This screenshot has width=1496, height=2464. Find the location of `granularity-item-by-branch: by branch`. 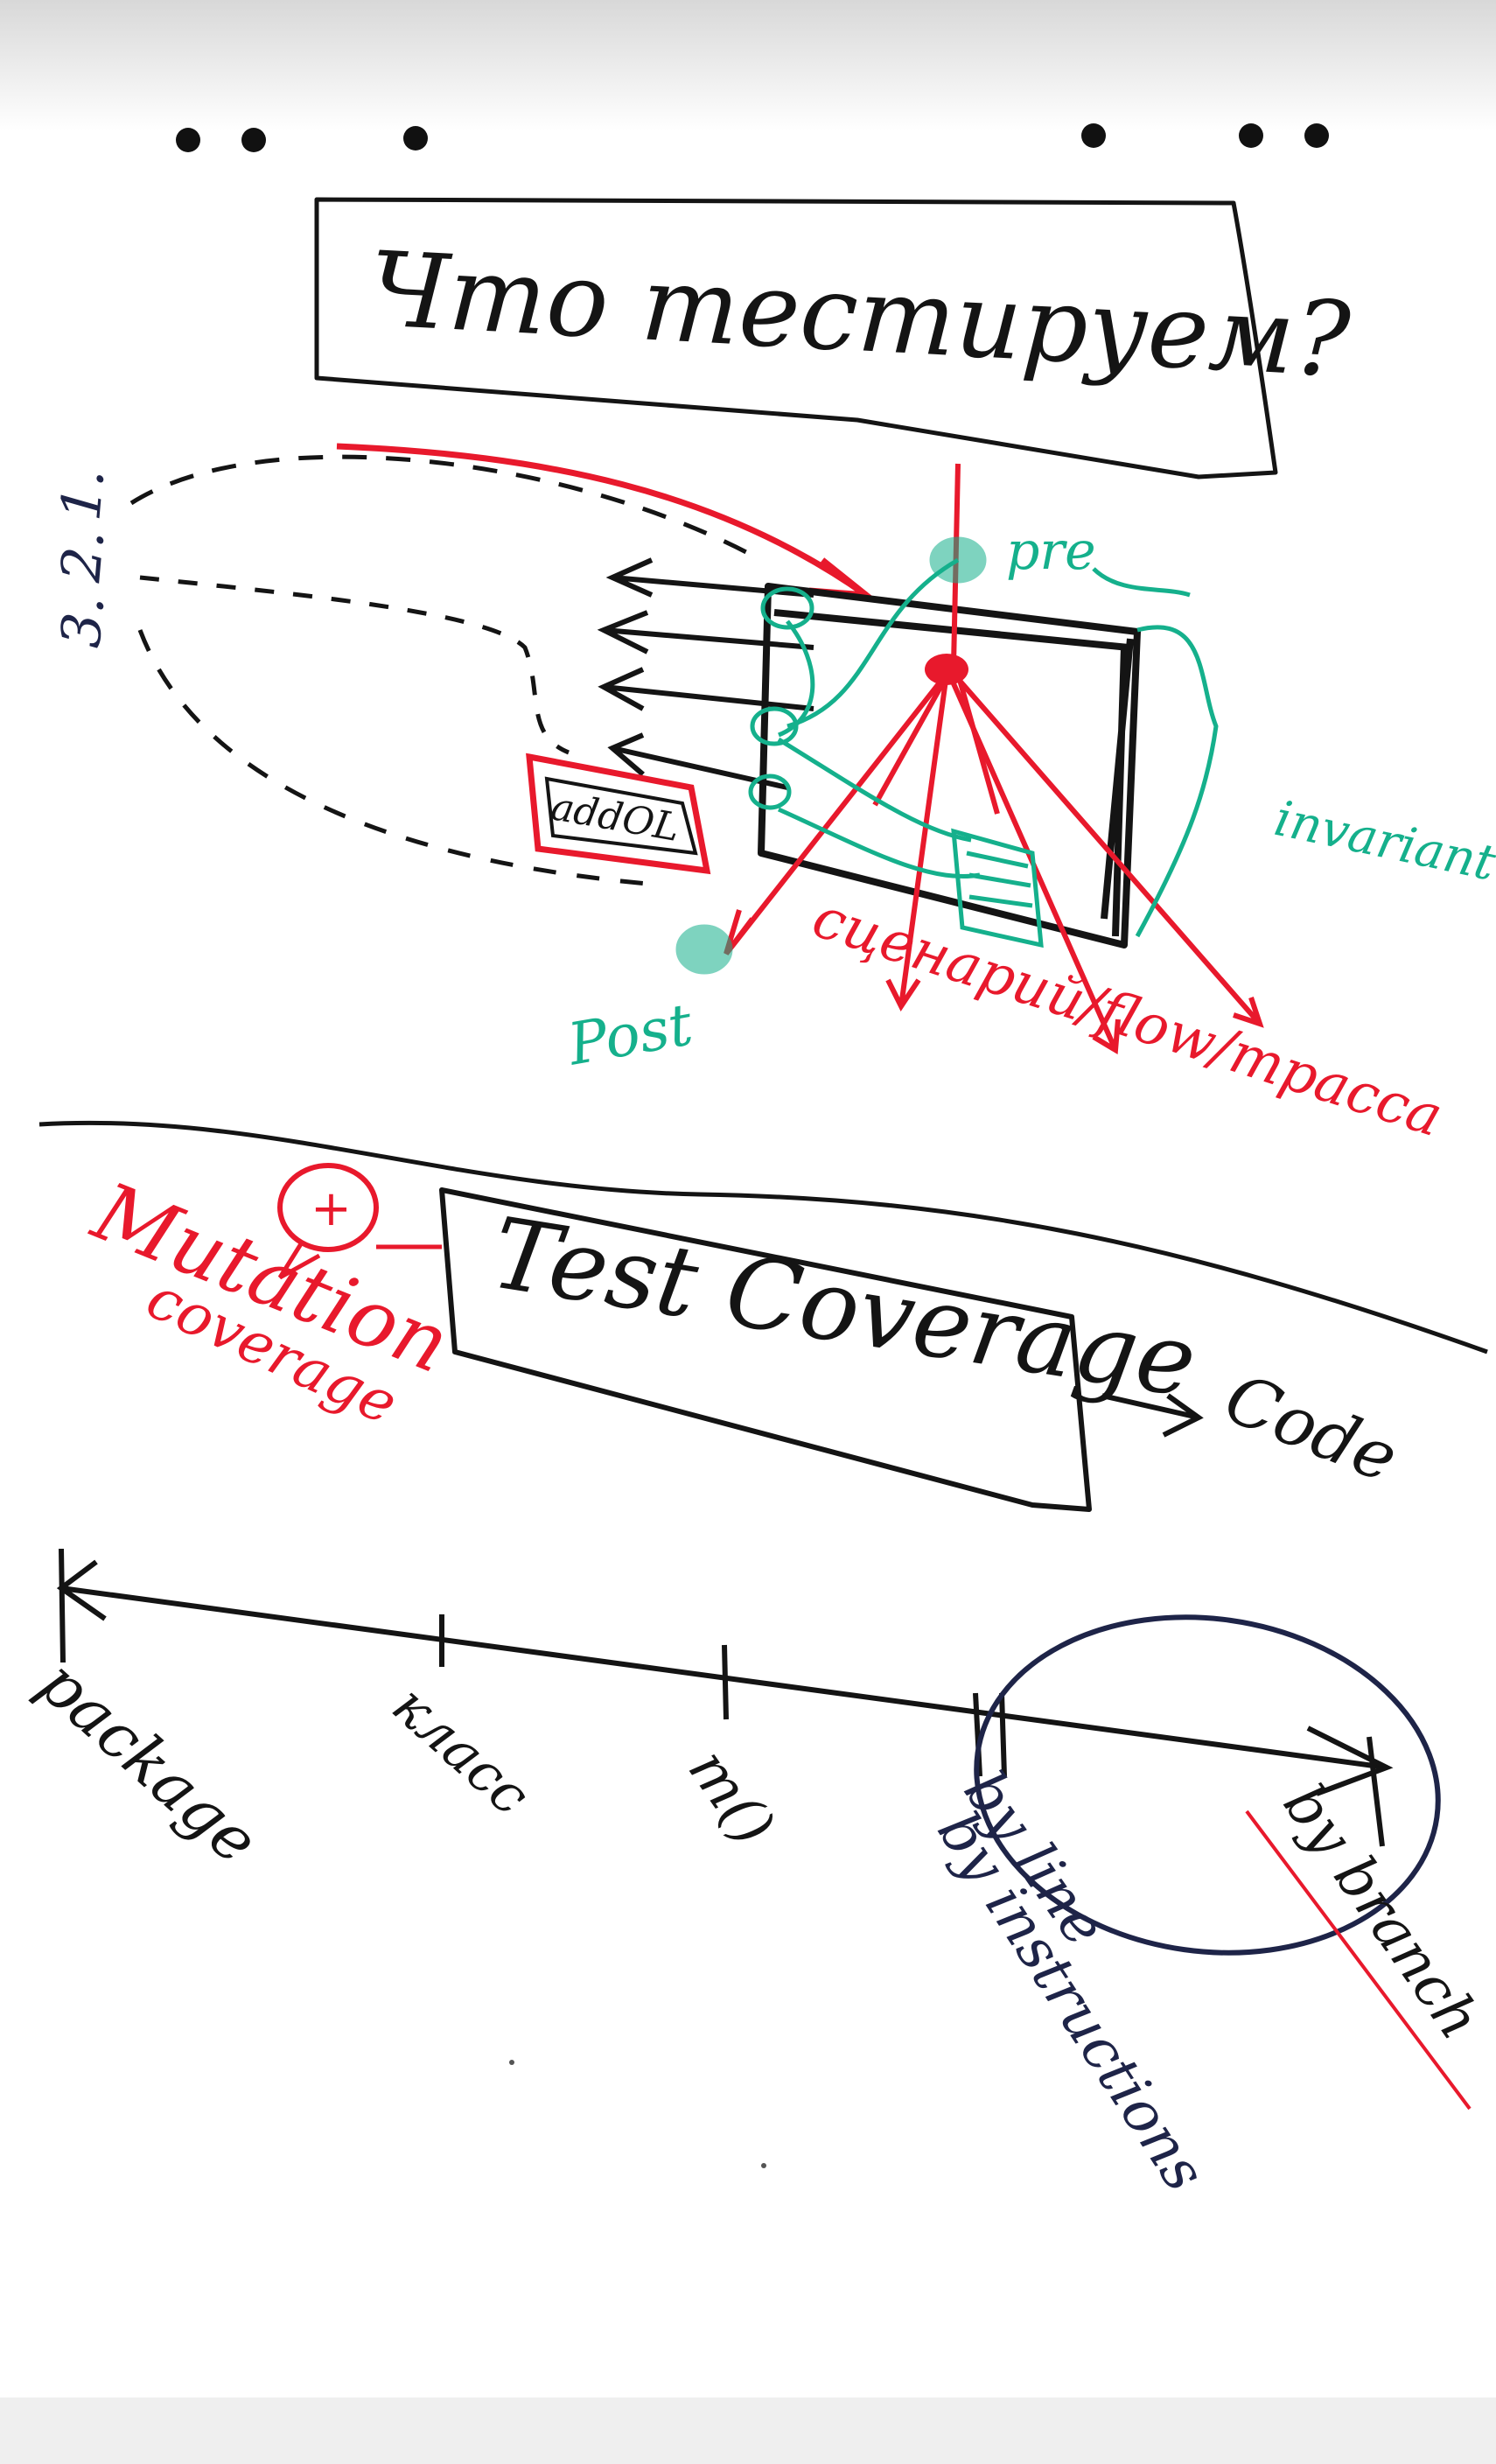

granularity-item-by-branch: by branch is located at coordinates (1382, 1911).